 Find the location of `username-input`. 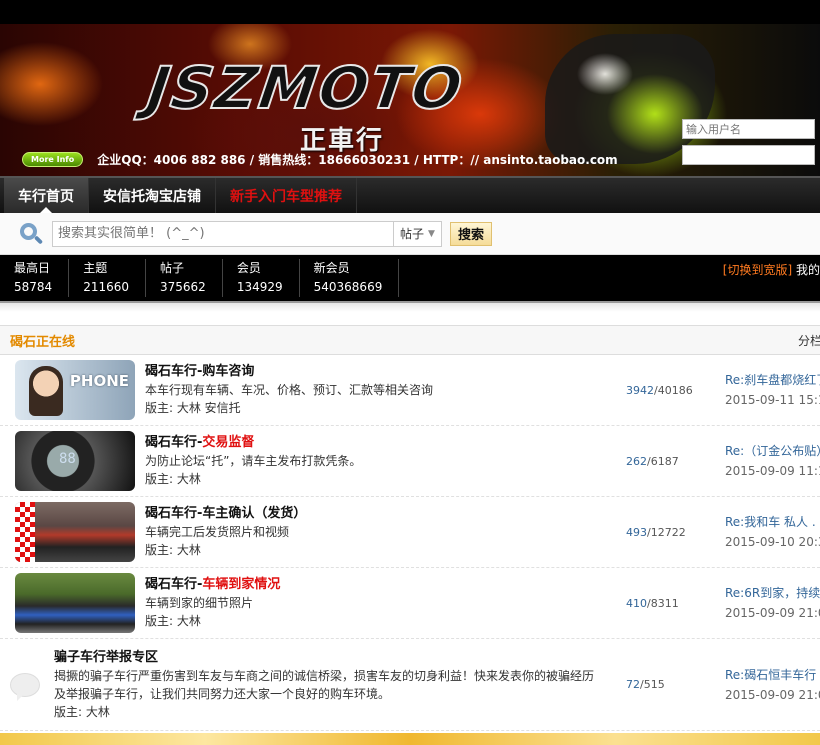

username-input is located at coordinates (748, 129).